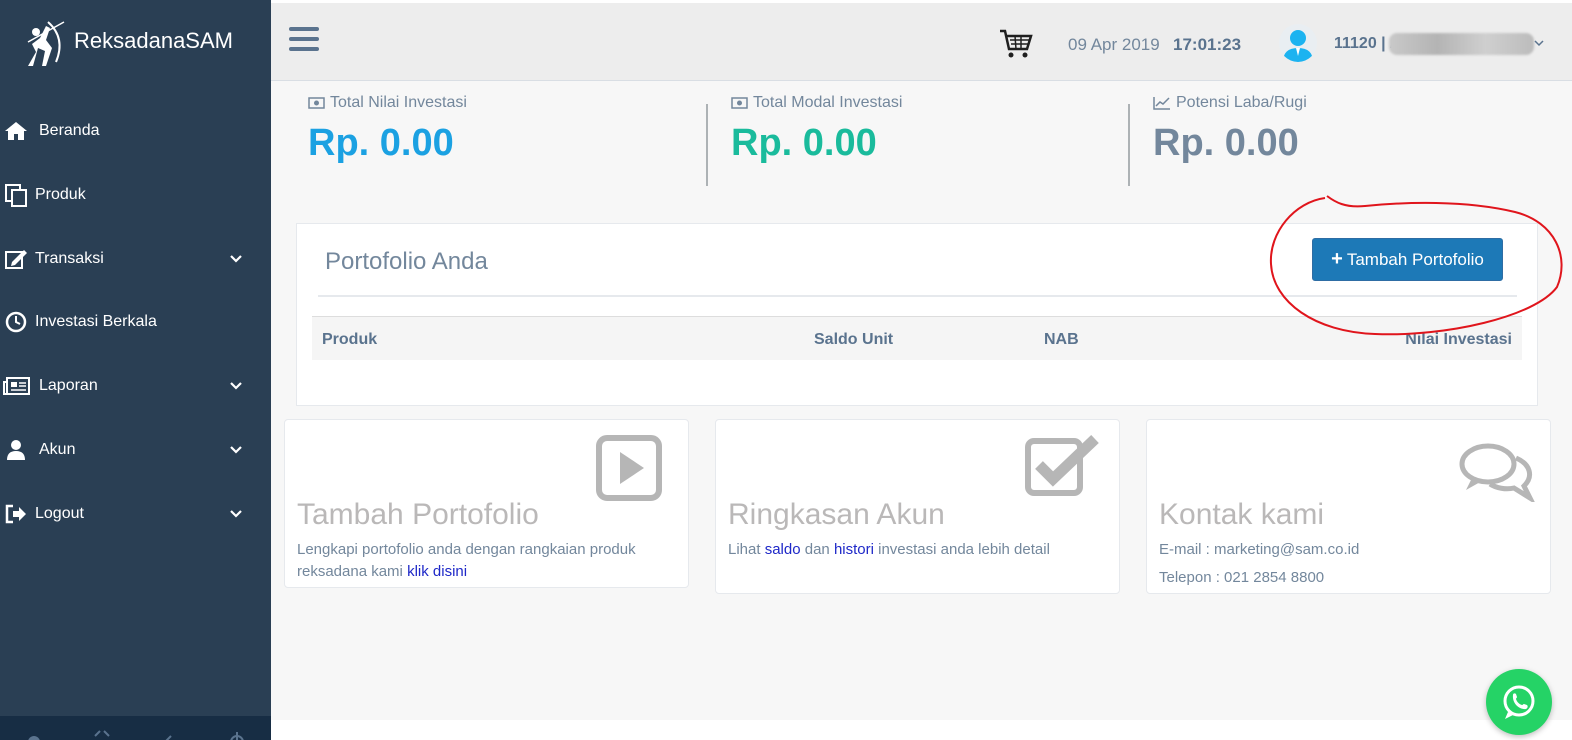 The height and width of the screenshot is (740, 1572). What do you see at coordinates (817, 549) in the screenshot?
I see `box-text: dan` at bounding box center [817, 549].